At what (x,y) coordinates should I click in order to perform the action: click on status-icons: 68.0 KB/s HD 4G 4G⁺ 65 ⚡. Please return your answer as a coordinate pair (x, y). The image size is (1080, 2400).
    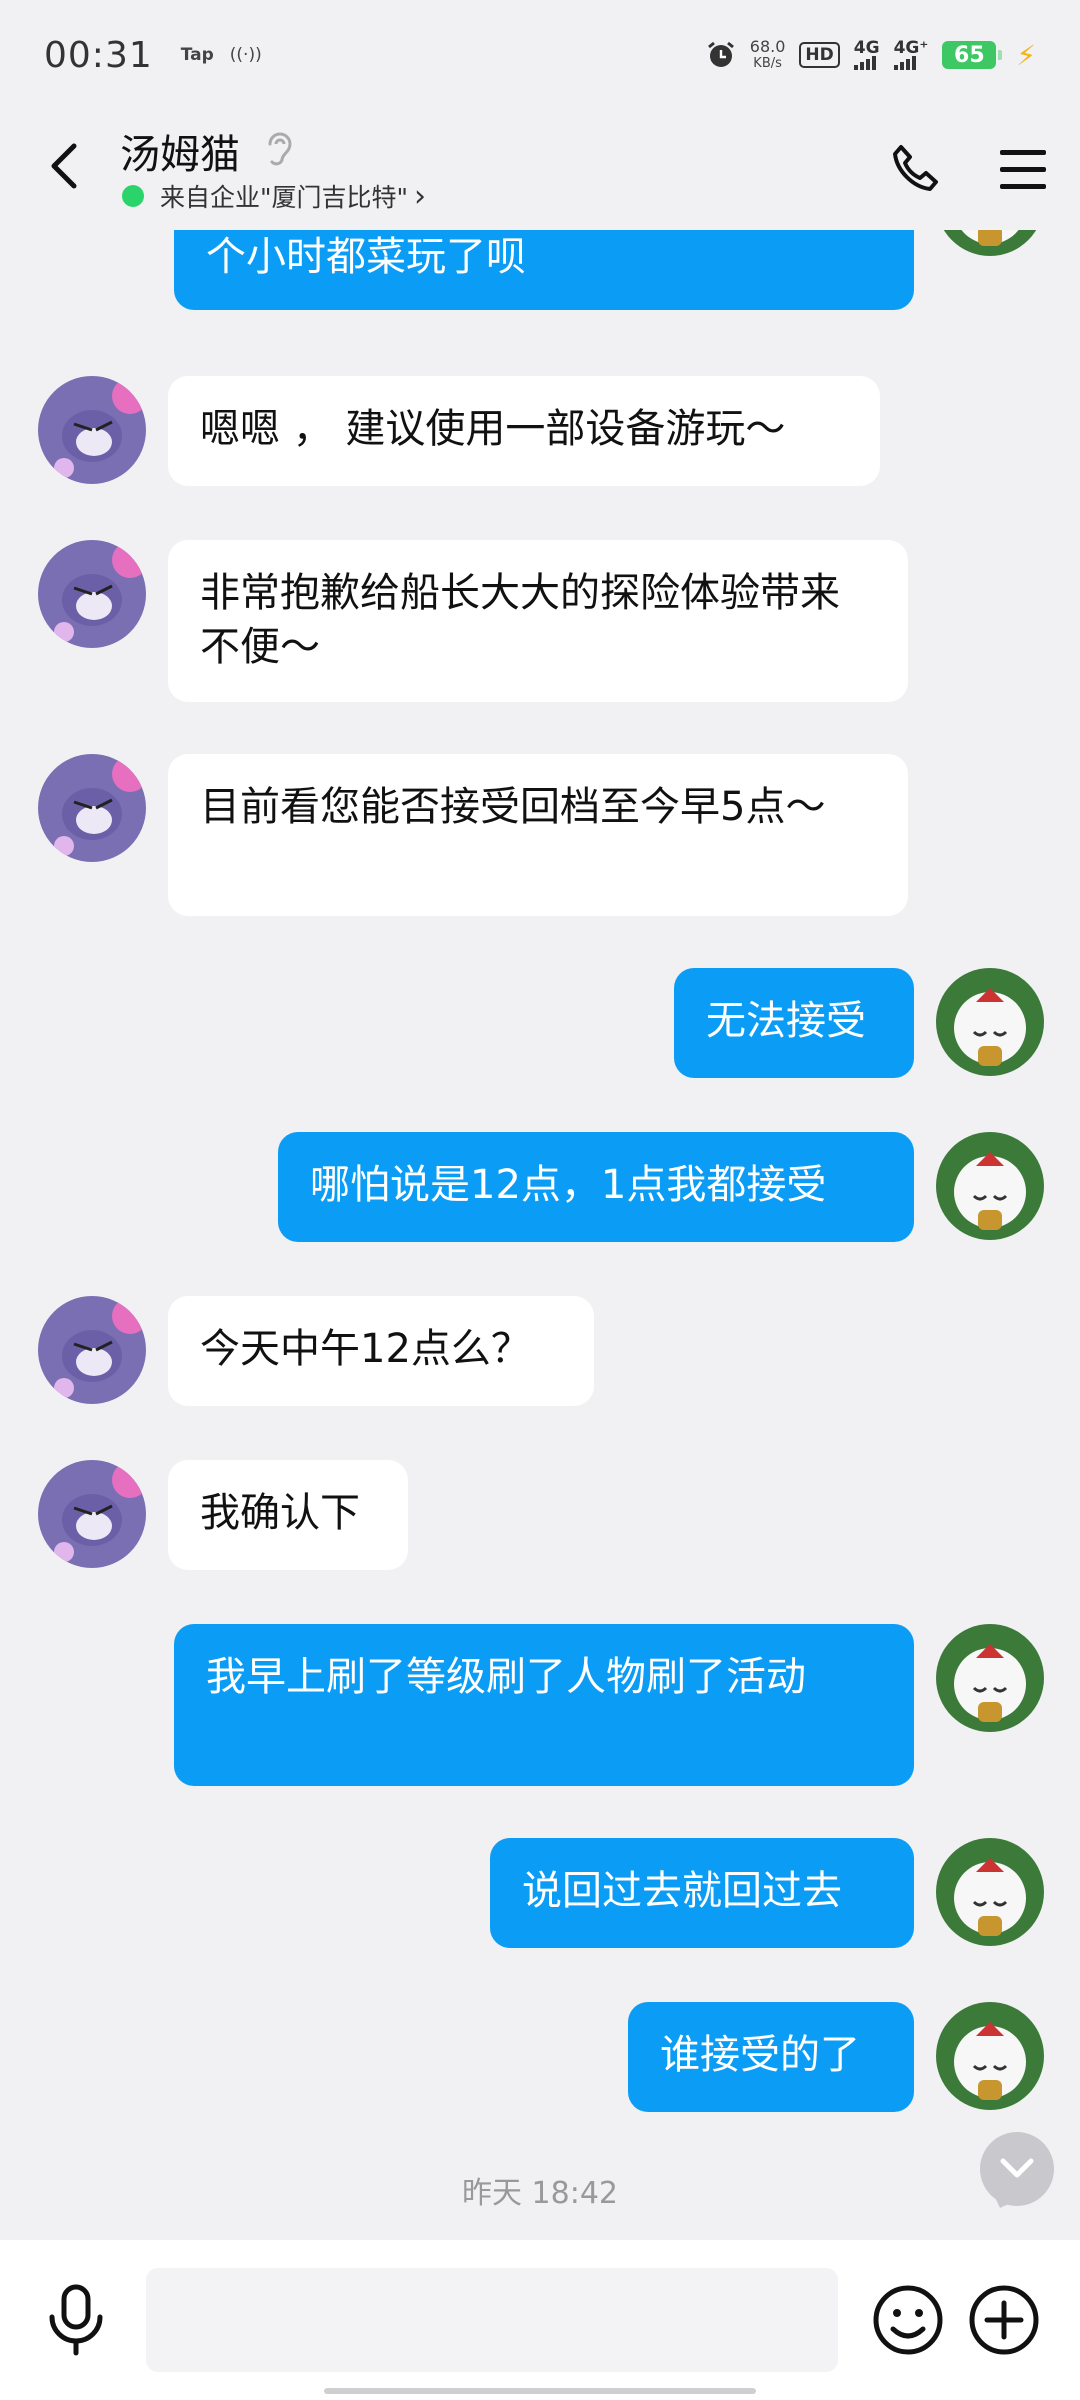
    Looking at the image, I should click on (871, 55).